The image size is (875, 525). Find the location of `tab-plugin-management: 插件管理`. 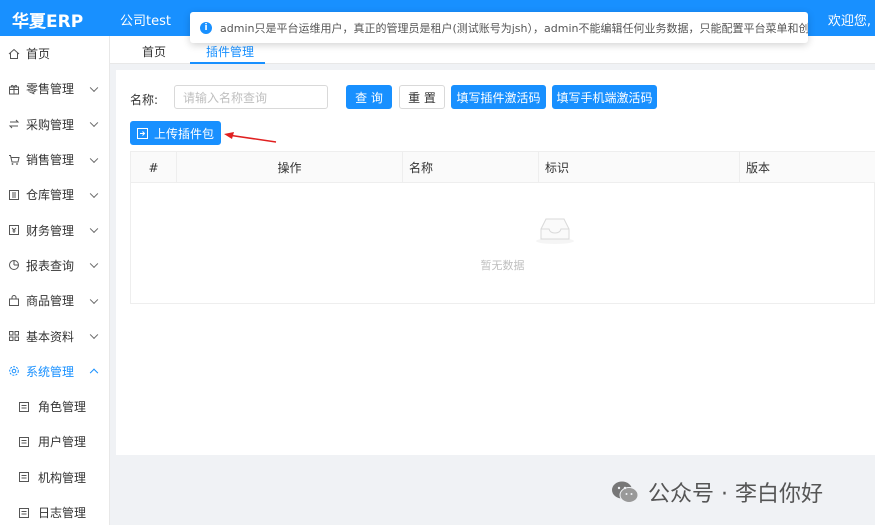

tab-plugin-management: 插件管理 is located at coordinates (230, 51).